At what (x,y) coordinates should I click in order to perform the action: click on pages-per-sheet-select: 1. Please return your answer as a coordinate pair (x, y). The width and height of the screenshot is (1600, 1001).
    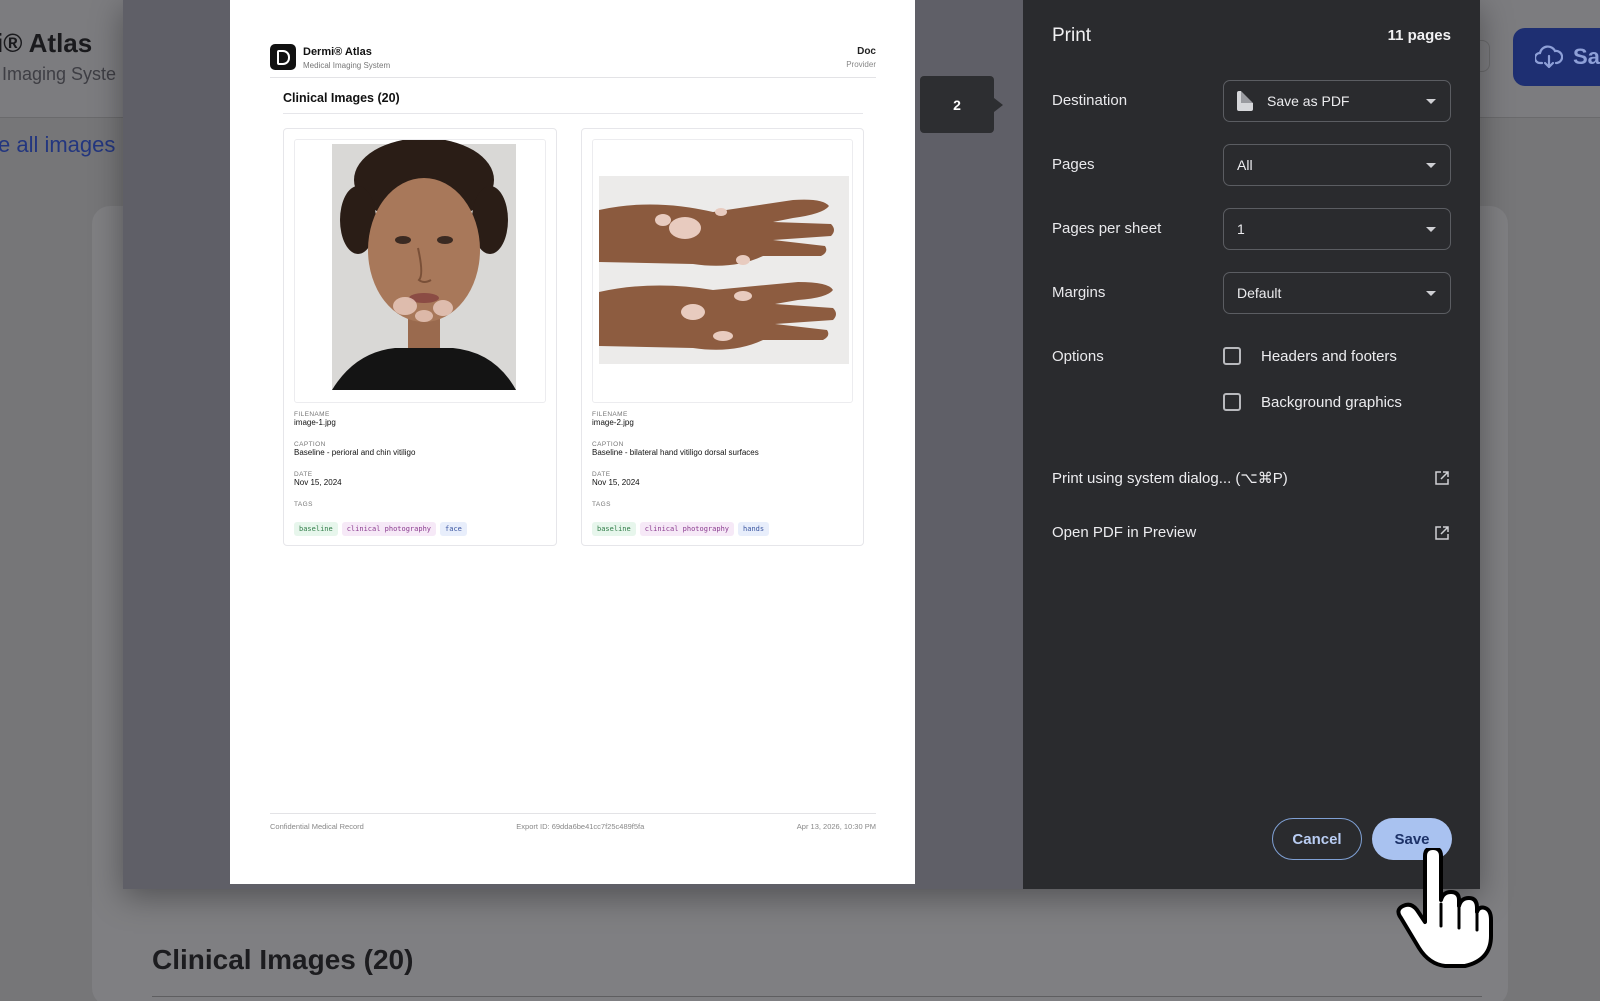
    Looking at the image, I should click on (1337, 229).